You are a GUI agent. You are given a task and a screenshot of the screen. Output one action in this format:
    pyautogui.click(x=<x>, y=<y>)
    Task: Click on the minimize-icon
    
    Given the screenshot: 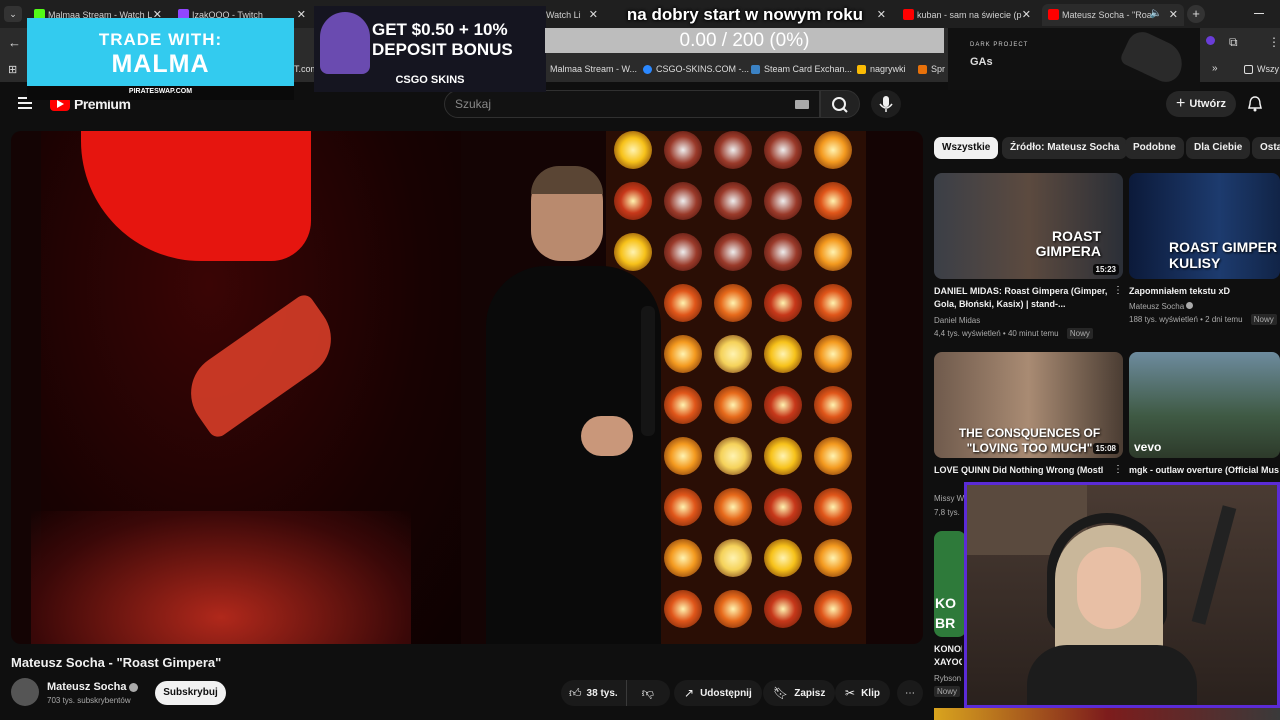 What is the action you would take?
    pyautogui.click(x=1259, y=13)
    